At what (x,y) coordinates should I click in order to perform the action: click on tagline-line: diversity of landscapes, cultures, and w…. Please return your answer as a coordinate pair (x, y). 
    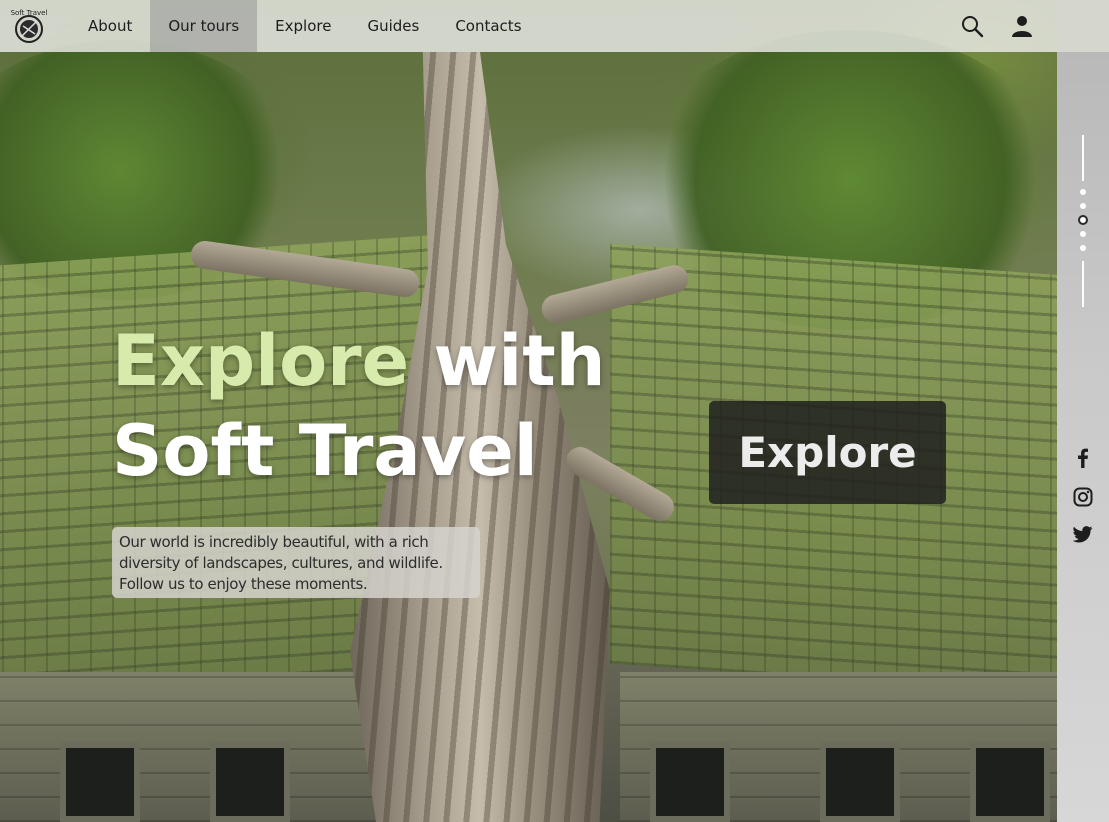
    Looking at the image, I should click on (281, 563).